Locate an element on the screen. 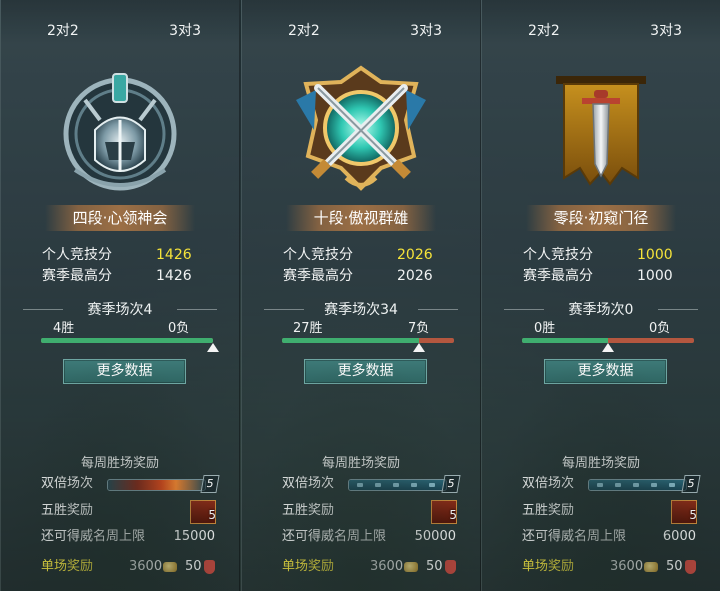  rank-title: 十段·傲视群雄 is located at coordinates (361, 218).